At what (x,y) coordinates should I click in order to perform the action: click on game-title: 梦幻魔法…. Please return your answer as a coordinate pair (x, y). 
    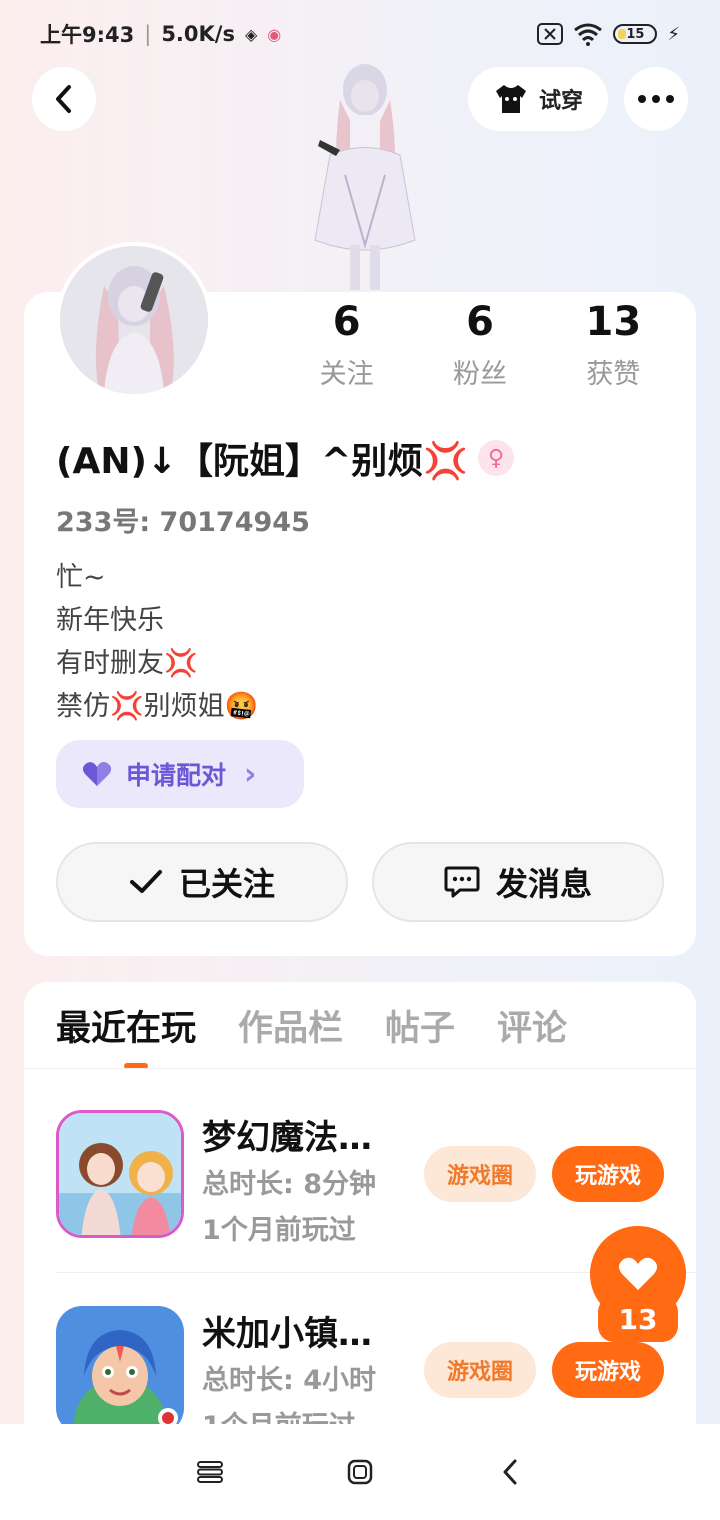
    Looking at the image, I should click on (287, 1138).